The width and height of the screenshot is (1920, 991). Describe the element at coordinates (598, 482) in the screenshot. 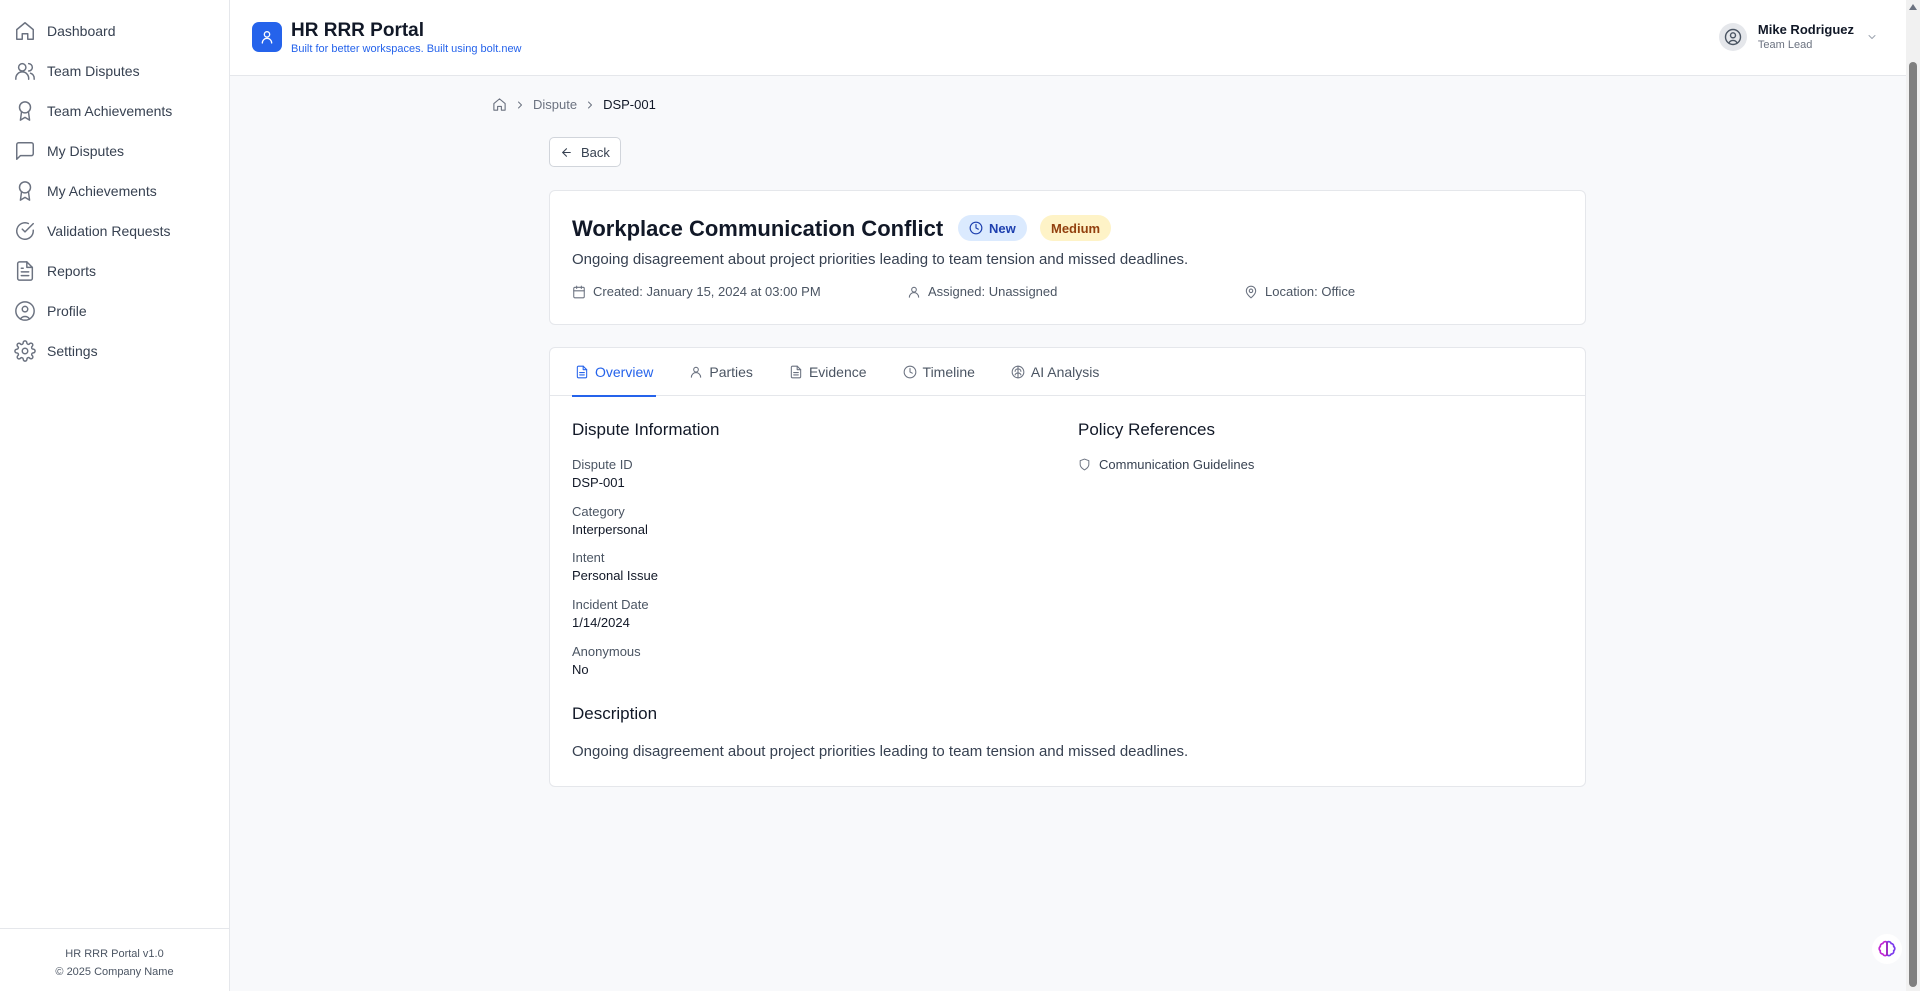

I see `field-value-dispute-id: DSP-001` at that location.